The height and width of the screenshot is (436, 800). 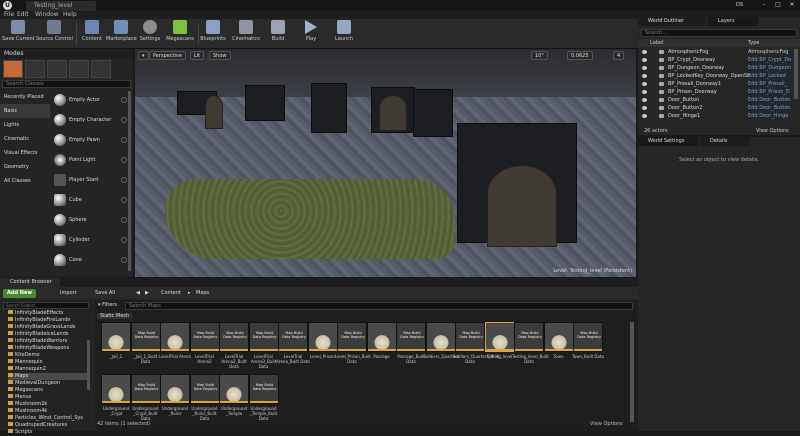 What do you see at coordinates (89, 120) in the screenshot?
I see `place-item: Empty Character` at bounding box center [89, 120].